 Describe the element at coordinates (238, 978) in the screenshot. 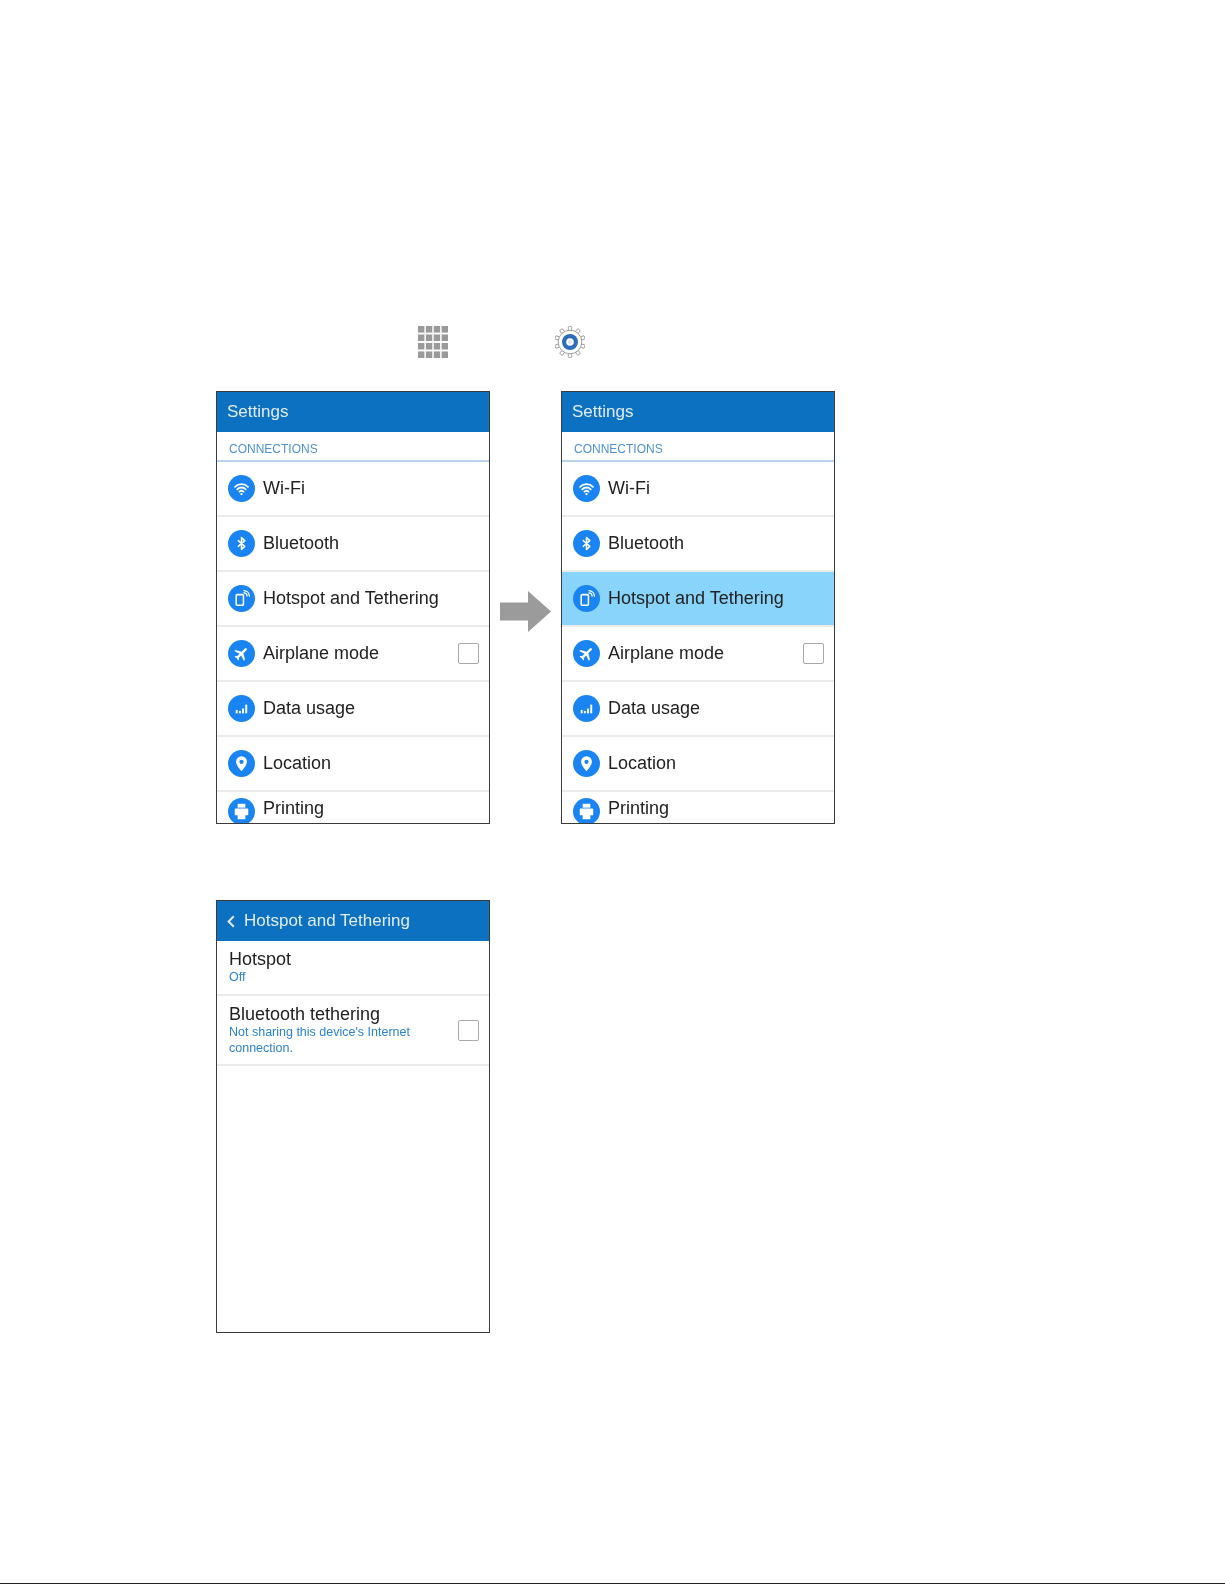

I see `summary-text: Off` at that location.